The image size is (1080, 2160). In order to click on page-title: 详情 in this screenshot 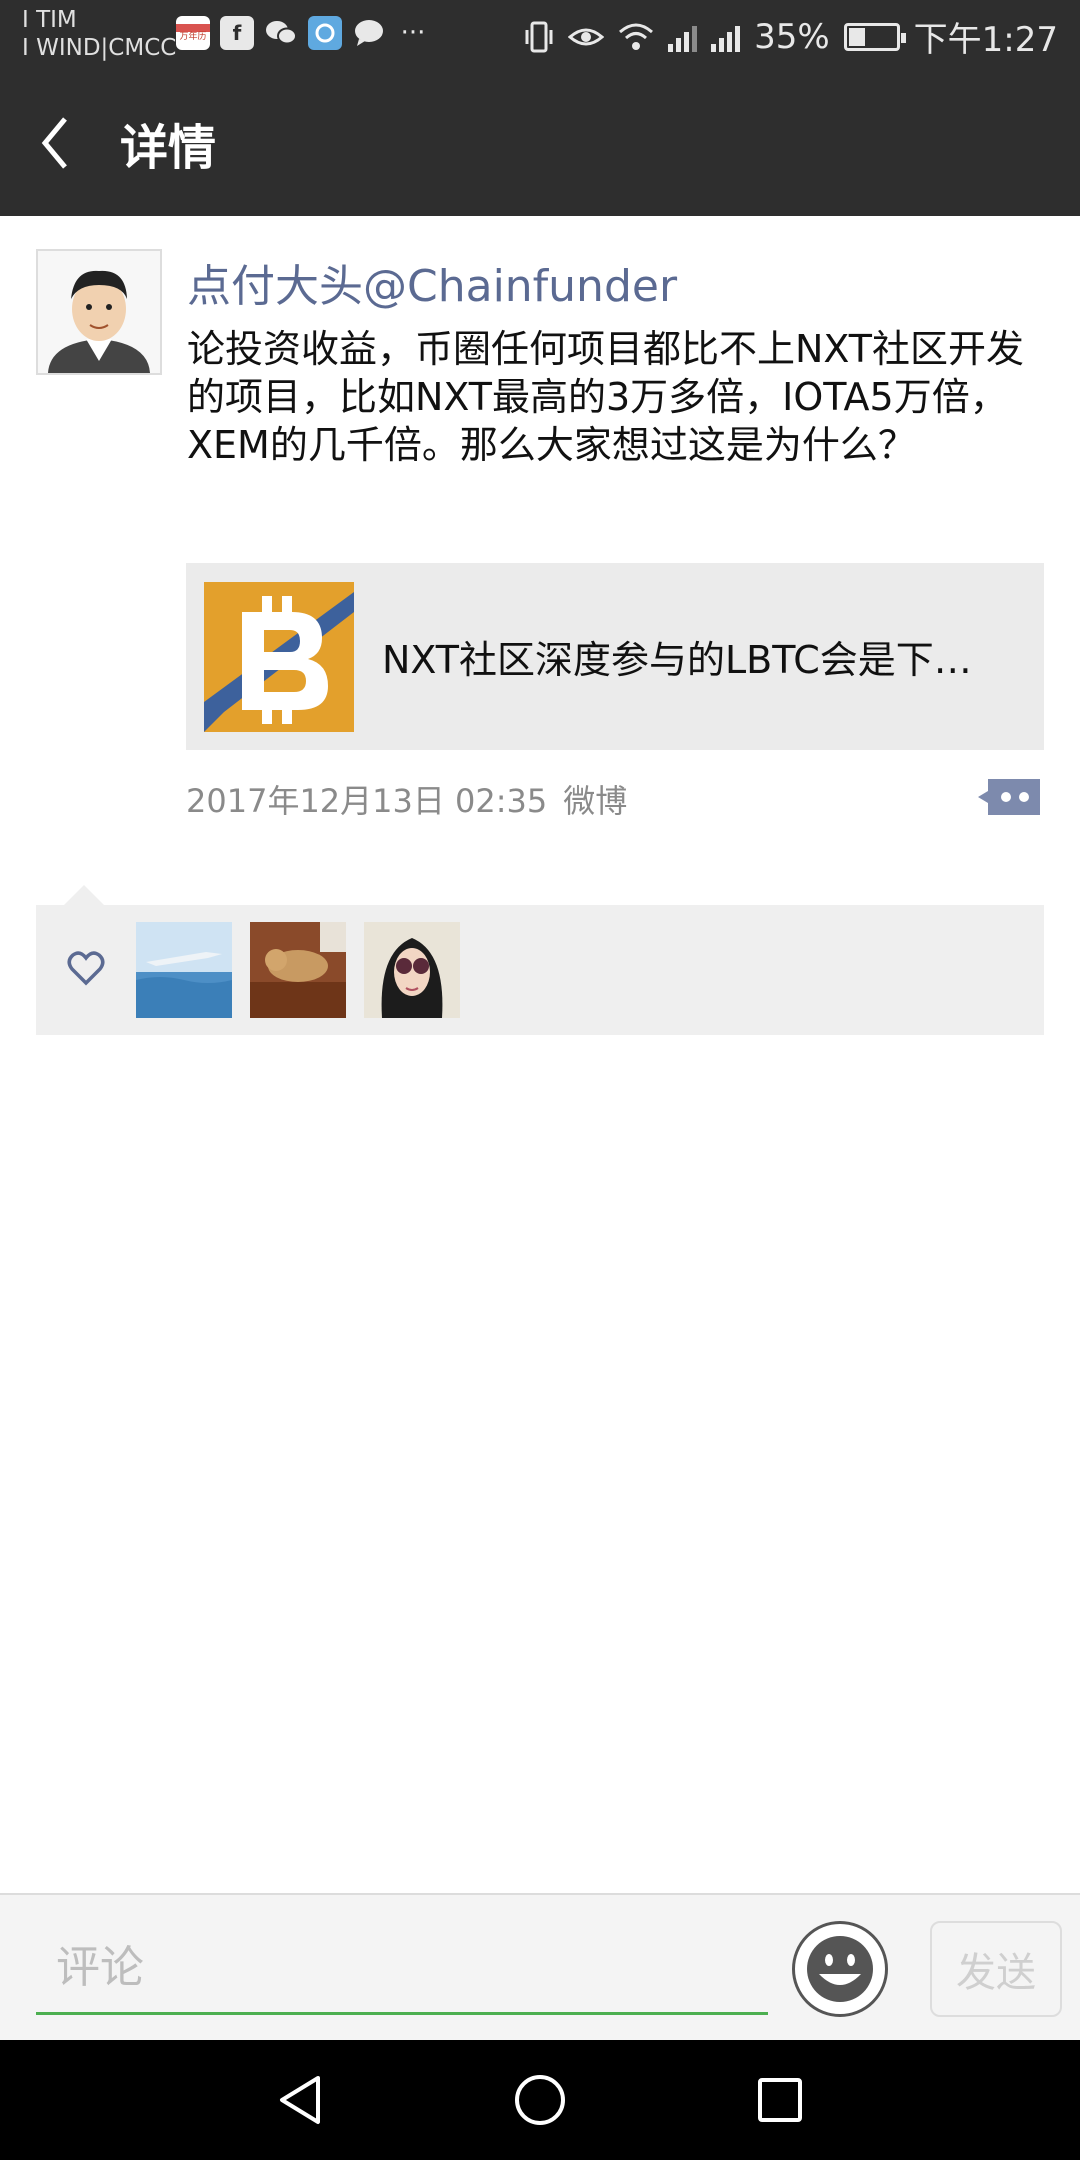, I will do `click(168, 148)`.